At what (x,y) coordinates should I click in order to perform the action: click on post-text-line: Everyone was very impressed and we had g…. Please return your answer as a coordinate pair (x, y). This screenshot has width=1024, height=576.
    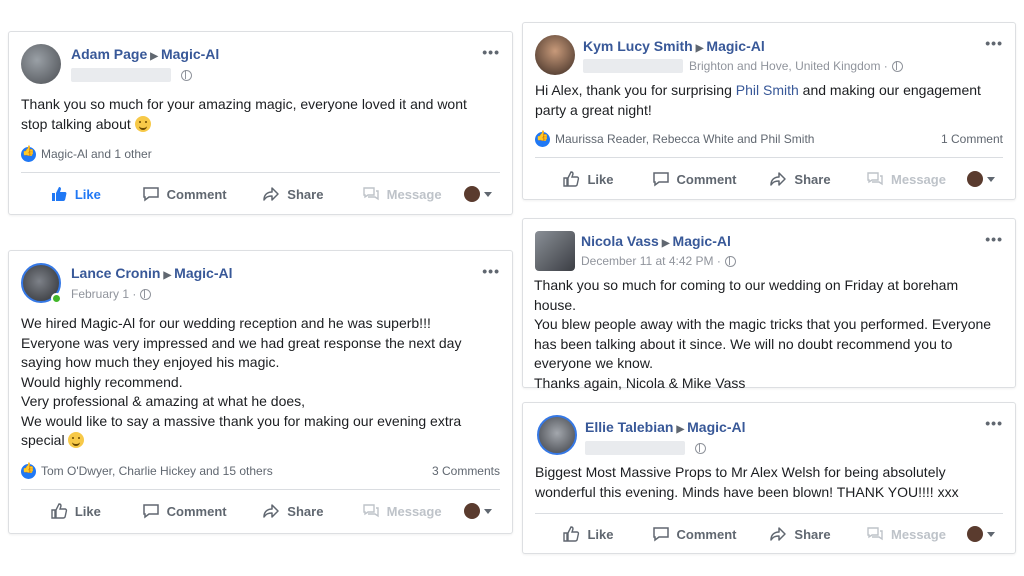
    Looking at the image, I should click on (241, 342).